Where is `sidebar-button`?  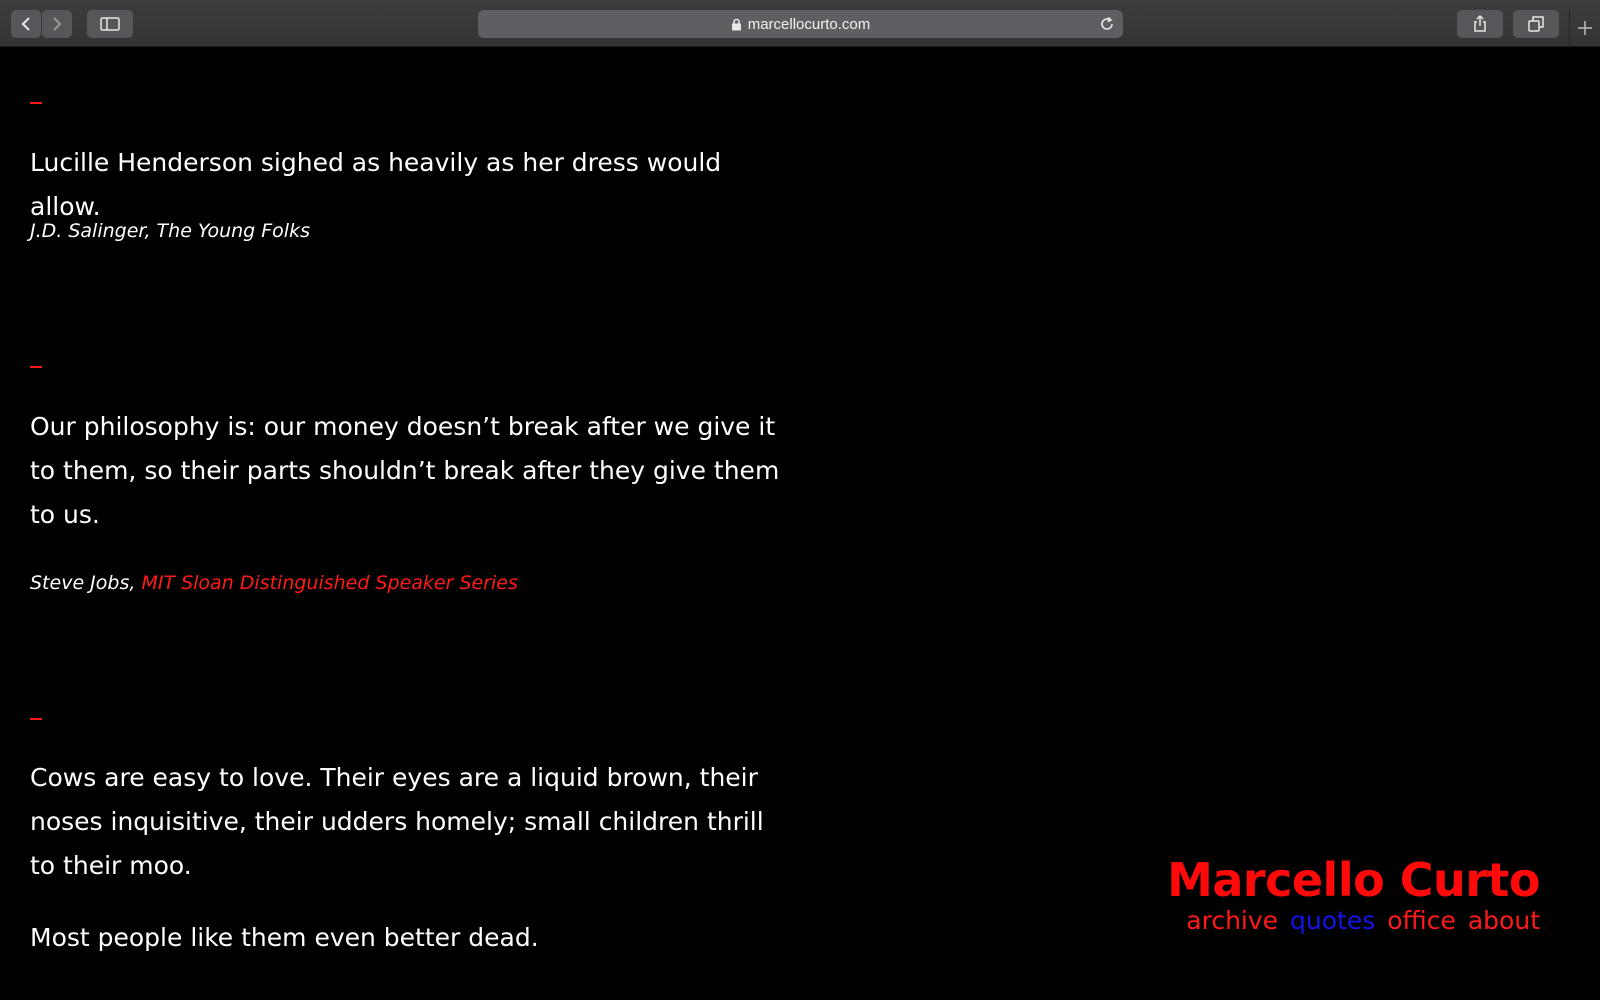 sidebar-button is located at coordinates (110, 24).